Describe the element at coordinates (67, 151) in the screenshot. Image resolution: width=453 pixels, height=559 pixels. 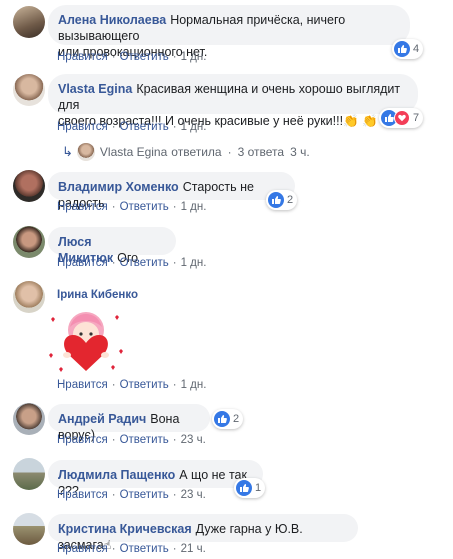
I see `reply-arrow-icon: ↳` at that location.